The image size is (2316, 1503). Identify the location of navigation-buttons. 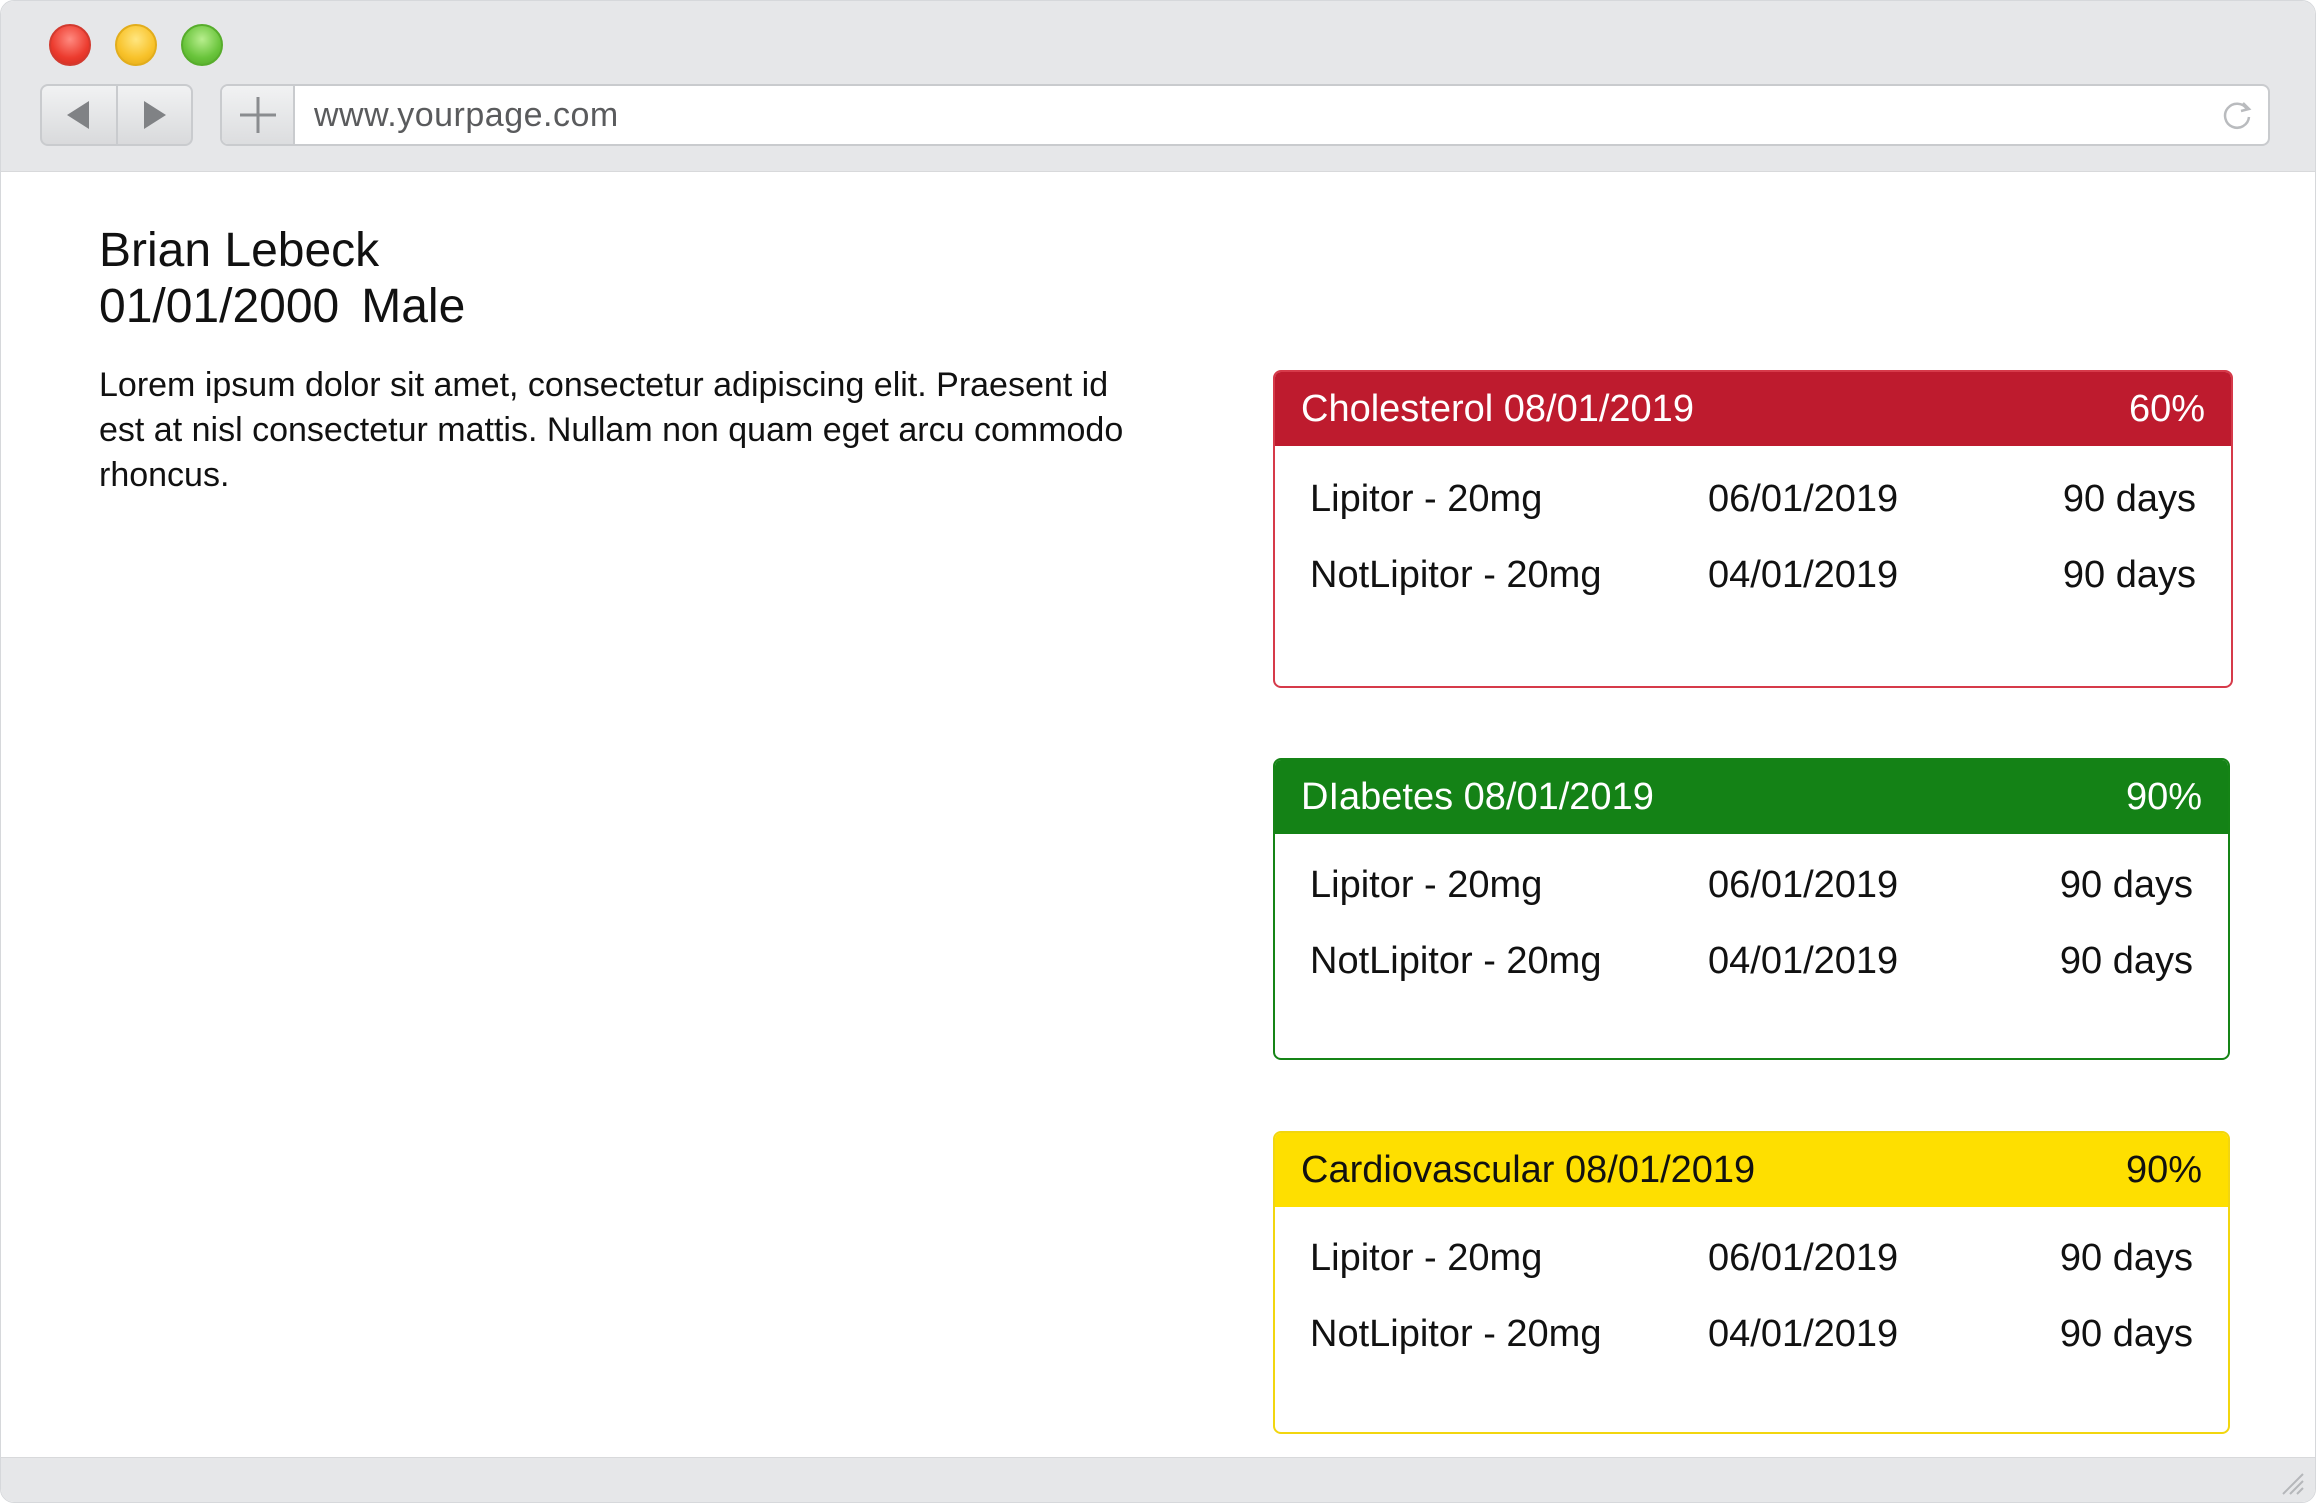
(116, 115).